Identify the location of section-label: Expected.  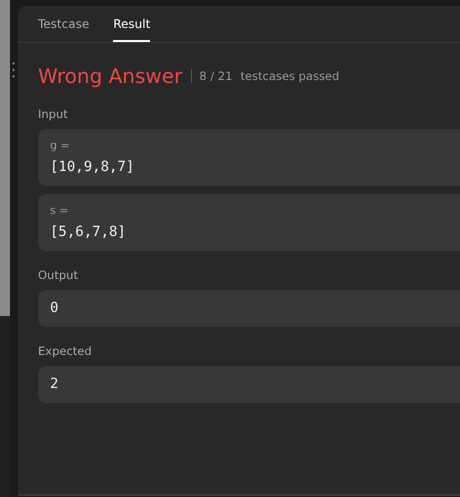
(65, 351).